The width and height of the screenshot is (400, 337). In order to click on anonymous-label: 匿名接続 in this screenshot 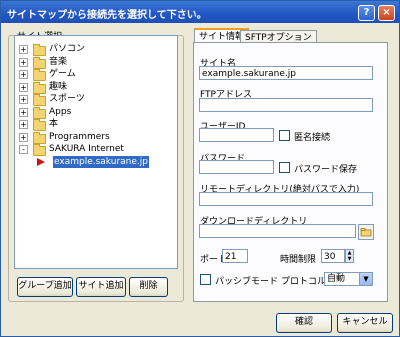, I will do `click(312, 138)`.